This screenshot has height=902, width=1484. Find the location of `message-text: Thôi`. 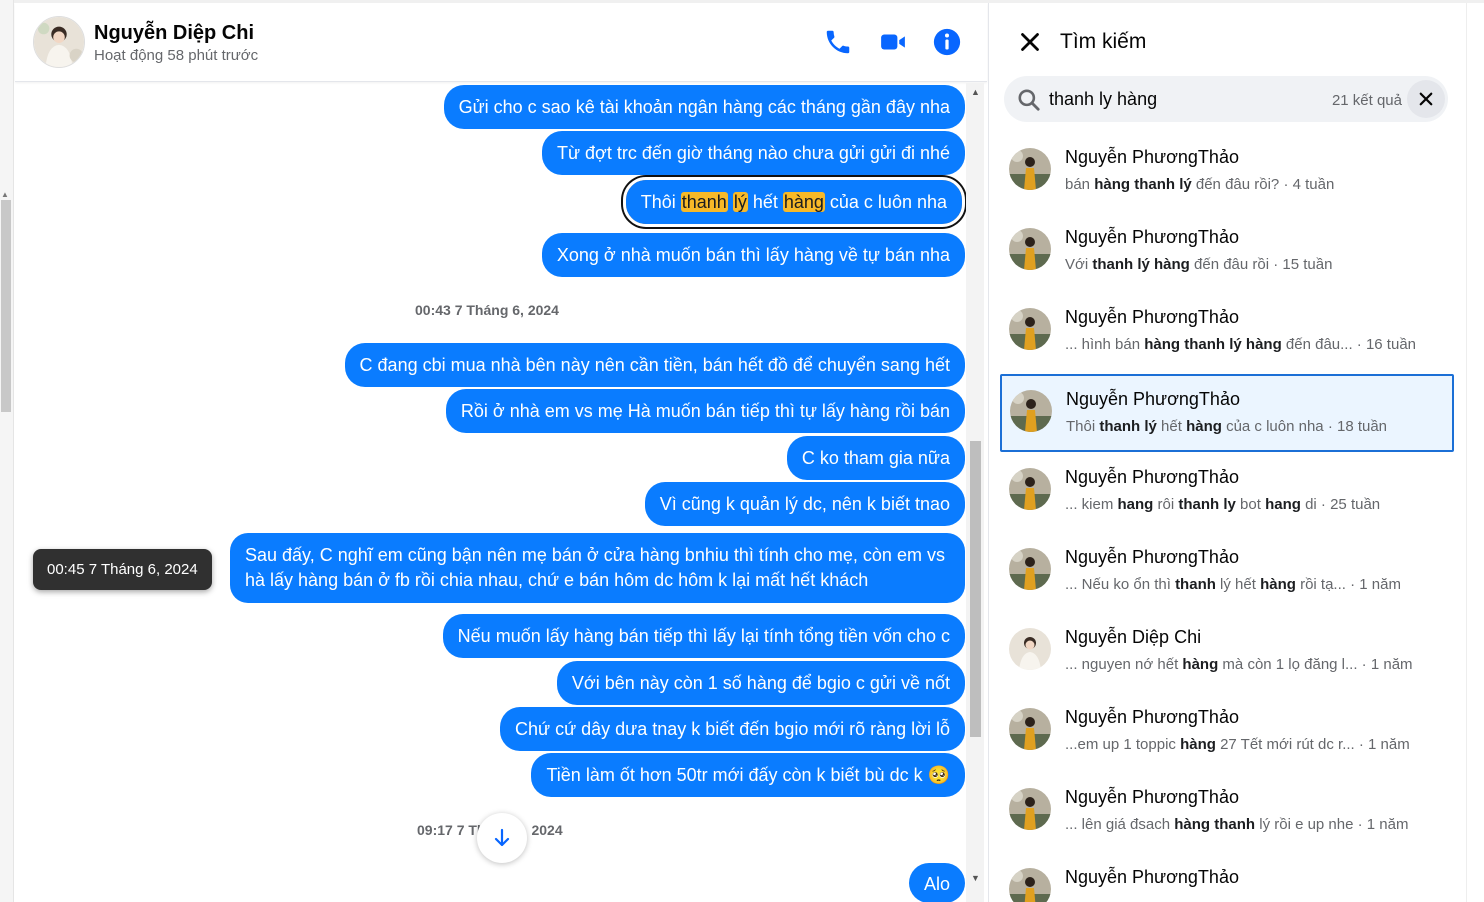

message-text: Thôi is located at coordinates (660, 202).